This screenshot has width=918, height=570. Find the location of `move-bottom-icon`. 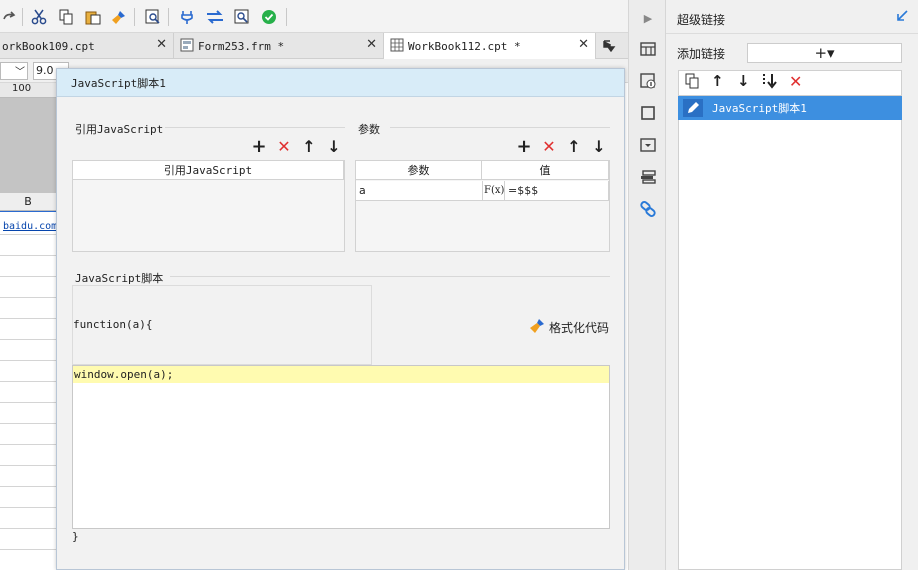

move-bottom-icon is located at coordinates (770, 82).